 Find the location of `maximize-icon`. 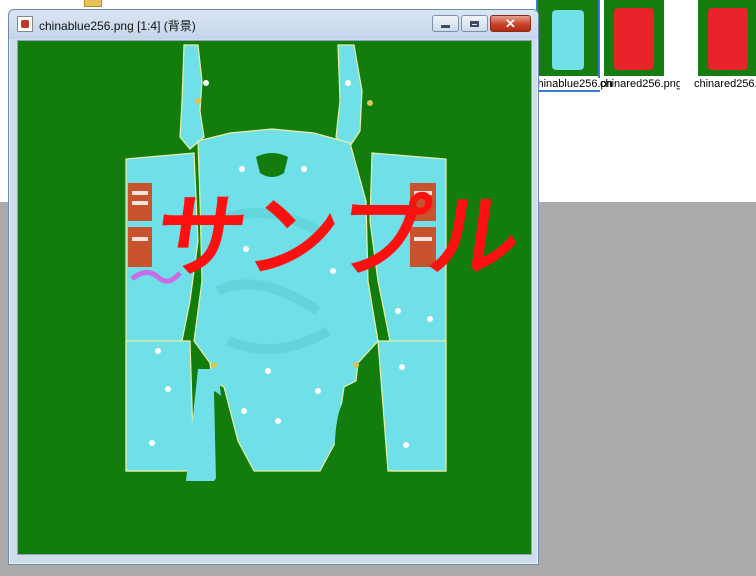

maximize-icon is located at coordinates (474, 23).